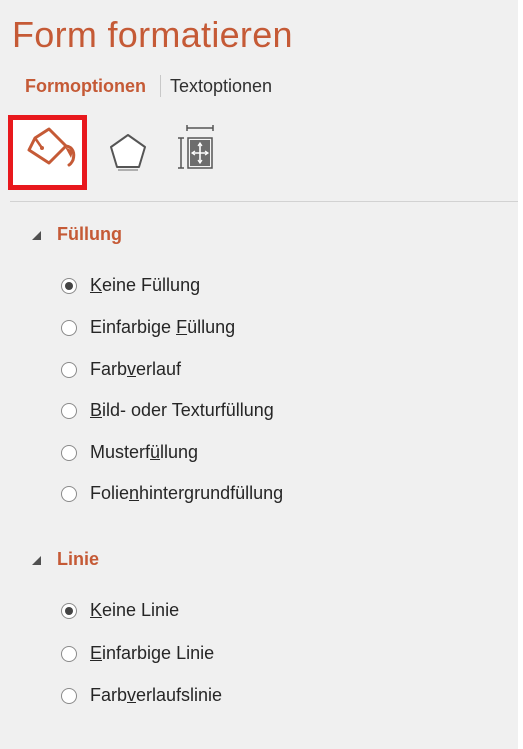 The height and width of the screenshot is (749, 523). Describe the element at coordinates (145, 285) in the screenshot. I see `fill-option-label: Keine Füllung` at that location.